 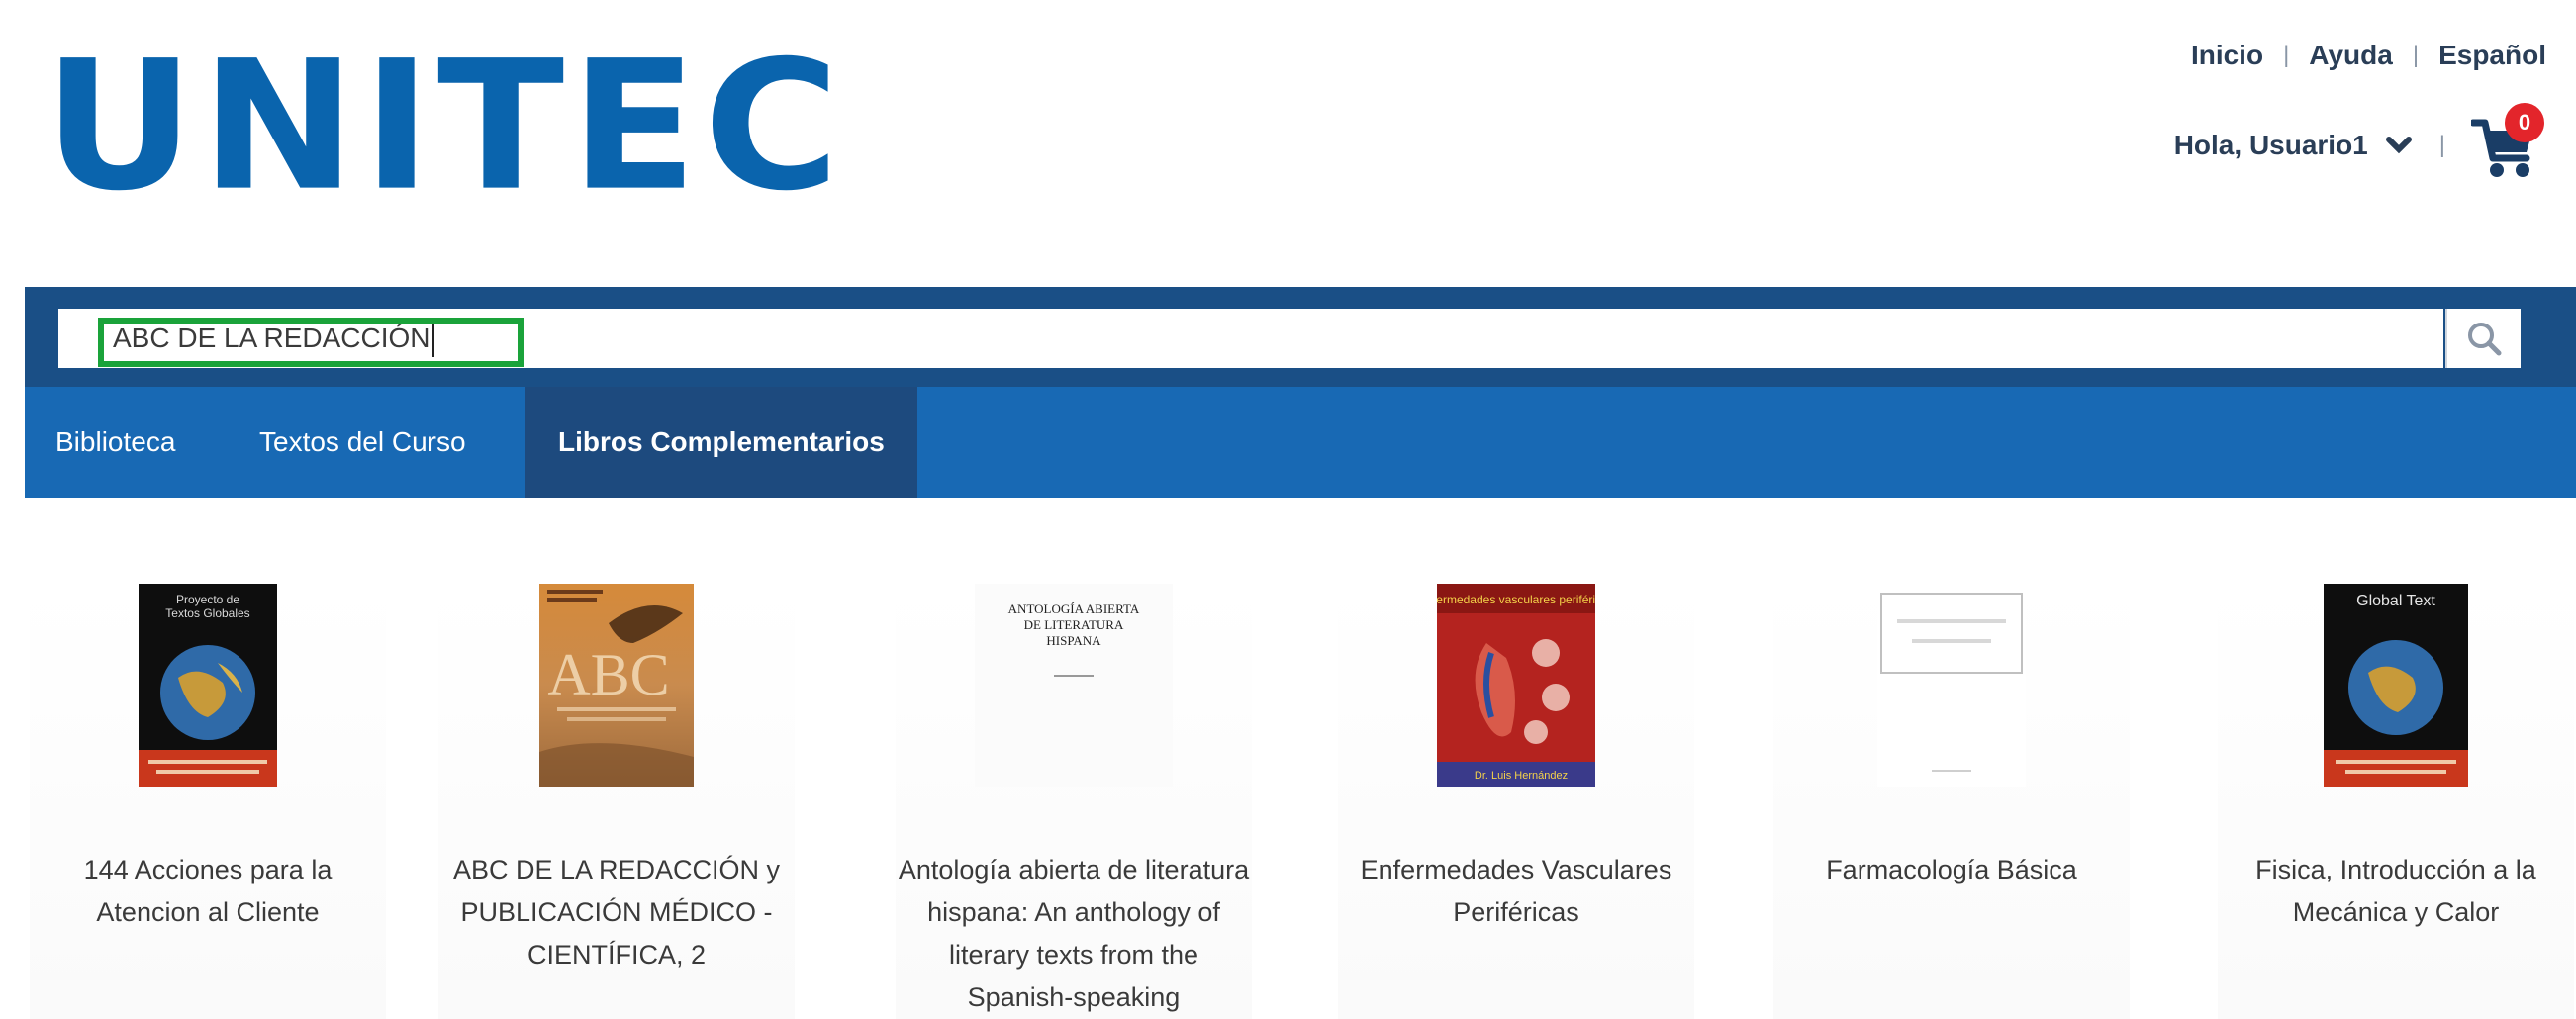 What do you see at coordinates (2492, 55) in the screenshot?
I see `language-link: Español` at bounding box center [2492, 55].